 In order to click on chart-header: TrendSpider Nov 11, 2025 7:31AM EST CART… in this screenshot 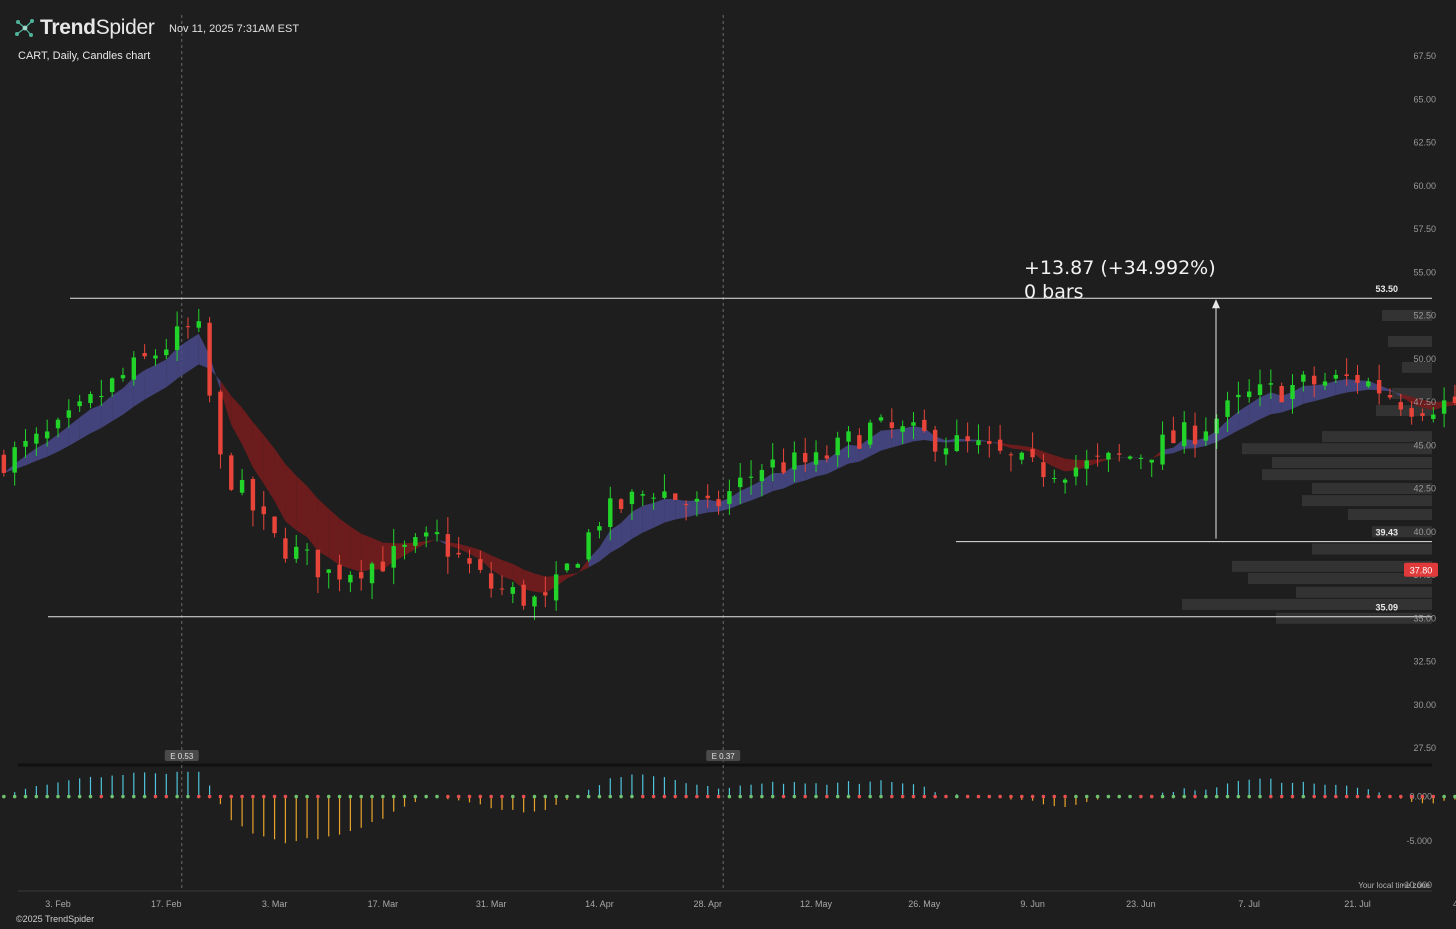, I will do `click(314, 44)`.